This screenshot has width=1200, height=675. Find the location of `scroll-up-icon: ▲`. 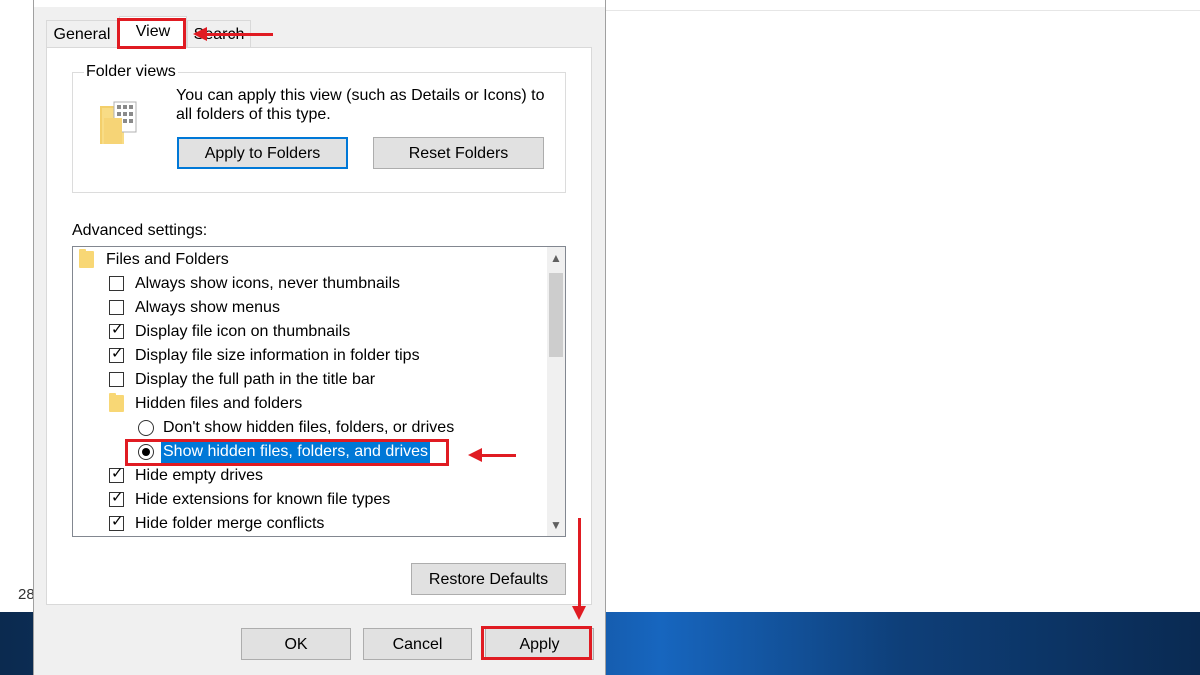

scroll-up-icon: ▲ is located at coordinates (556, 258).